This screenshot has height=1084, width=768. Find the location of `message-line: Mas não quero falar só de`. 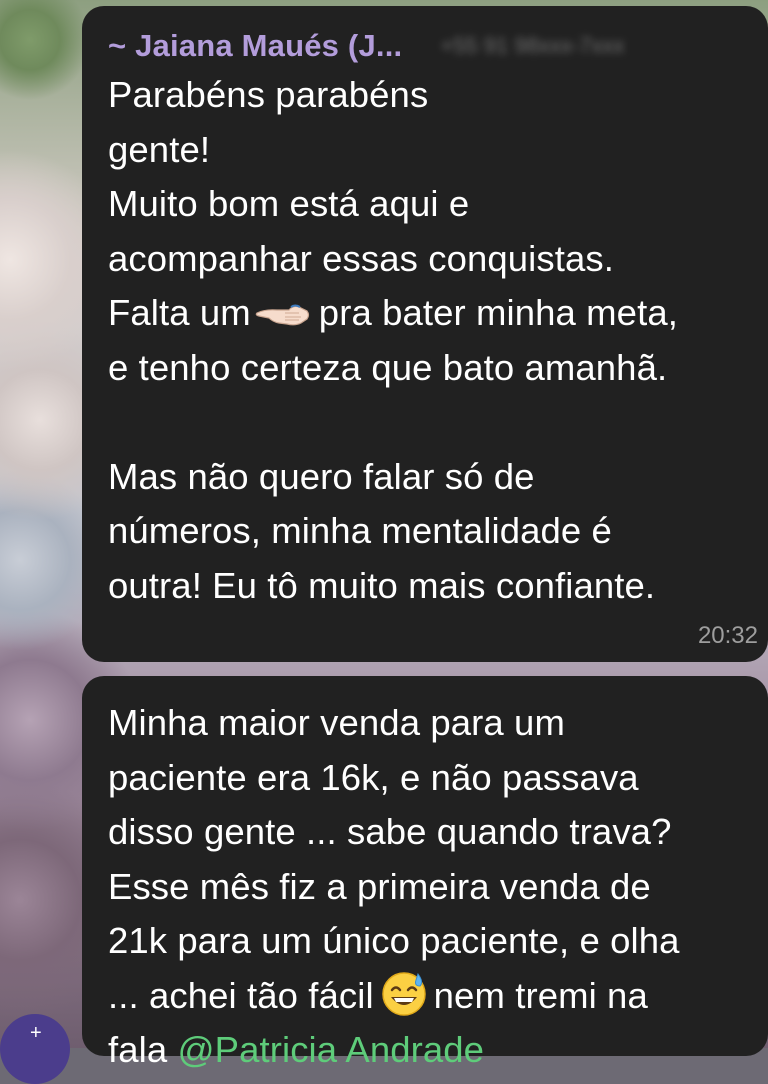

message-line: Mas não quero falar só de is located at coordinates (321, 476).